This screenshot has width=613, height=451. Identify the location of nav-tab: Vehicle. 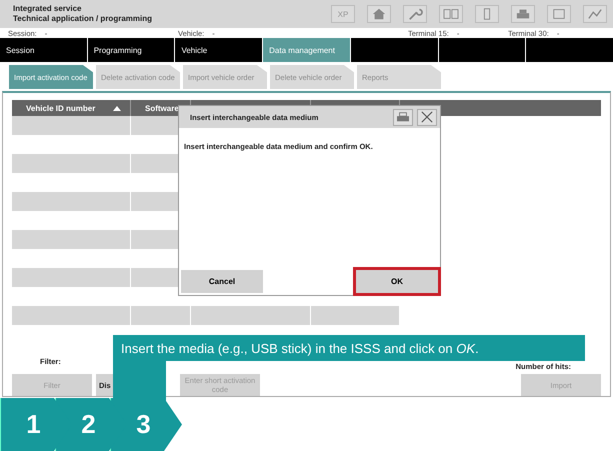
(218, 50).